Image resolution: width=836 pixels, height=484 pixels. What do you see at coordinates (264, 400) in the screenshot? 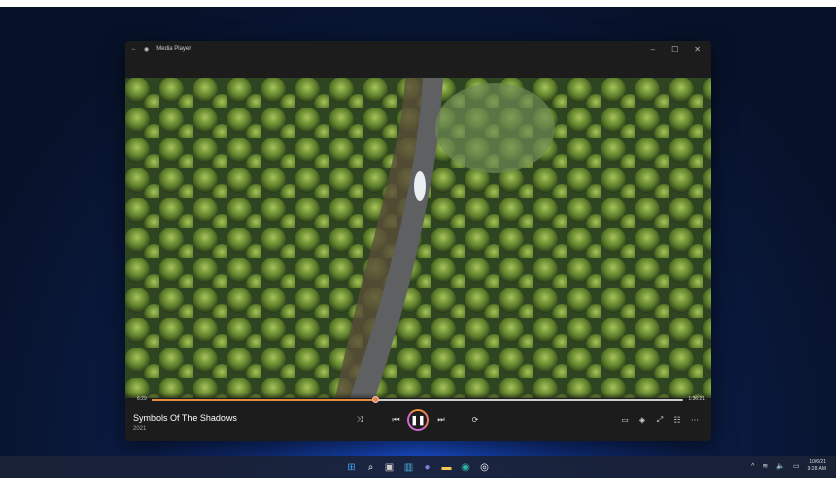
I see `seek-bar-fill` at bounding box center [264, 400].